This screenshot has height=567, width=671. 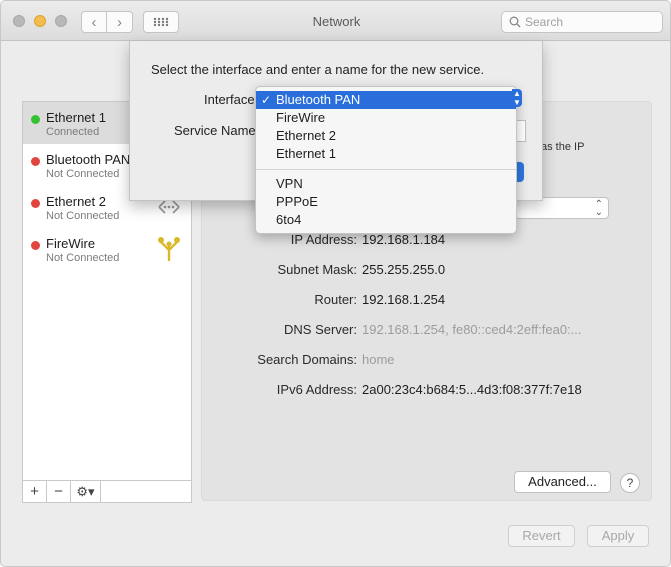 What do you see at coordinates (88, 159) in the screenshot?
I see `service-name: Bluetooth PAN` at bounding box center [88, 159].